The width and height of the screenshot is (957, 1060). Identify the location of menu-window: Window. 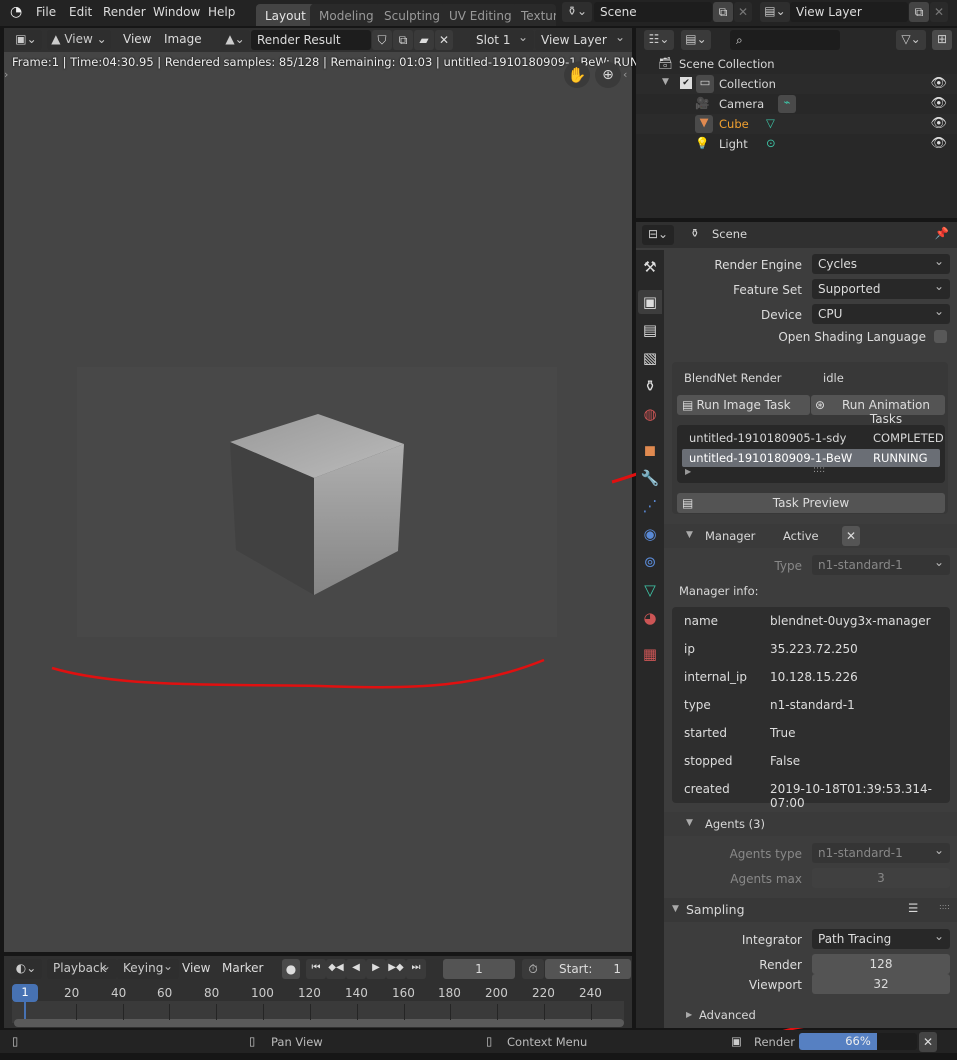
(176, 12).